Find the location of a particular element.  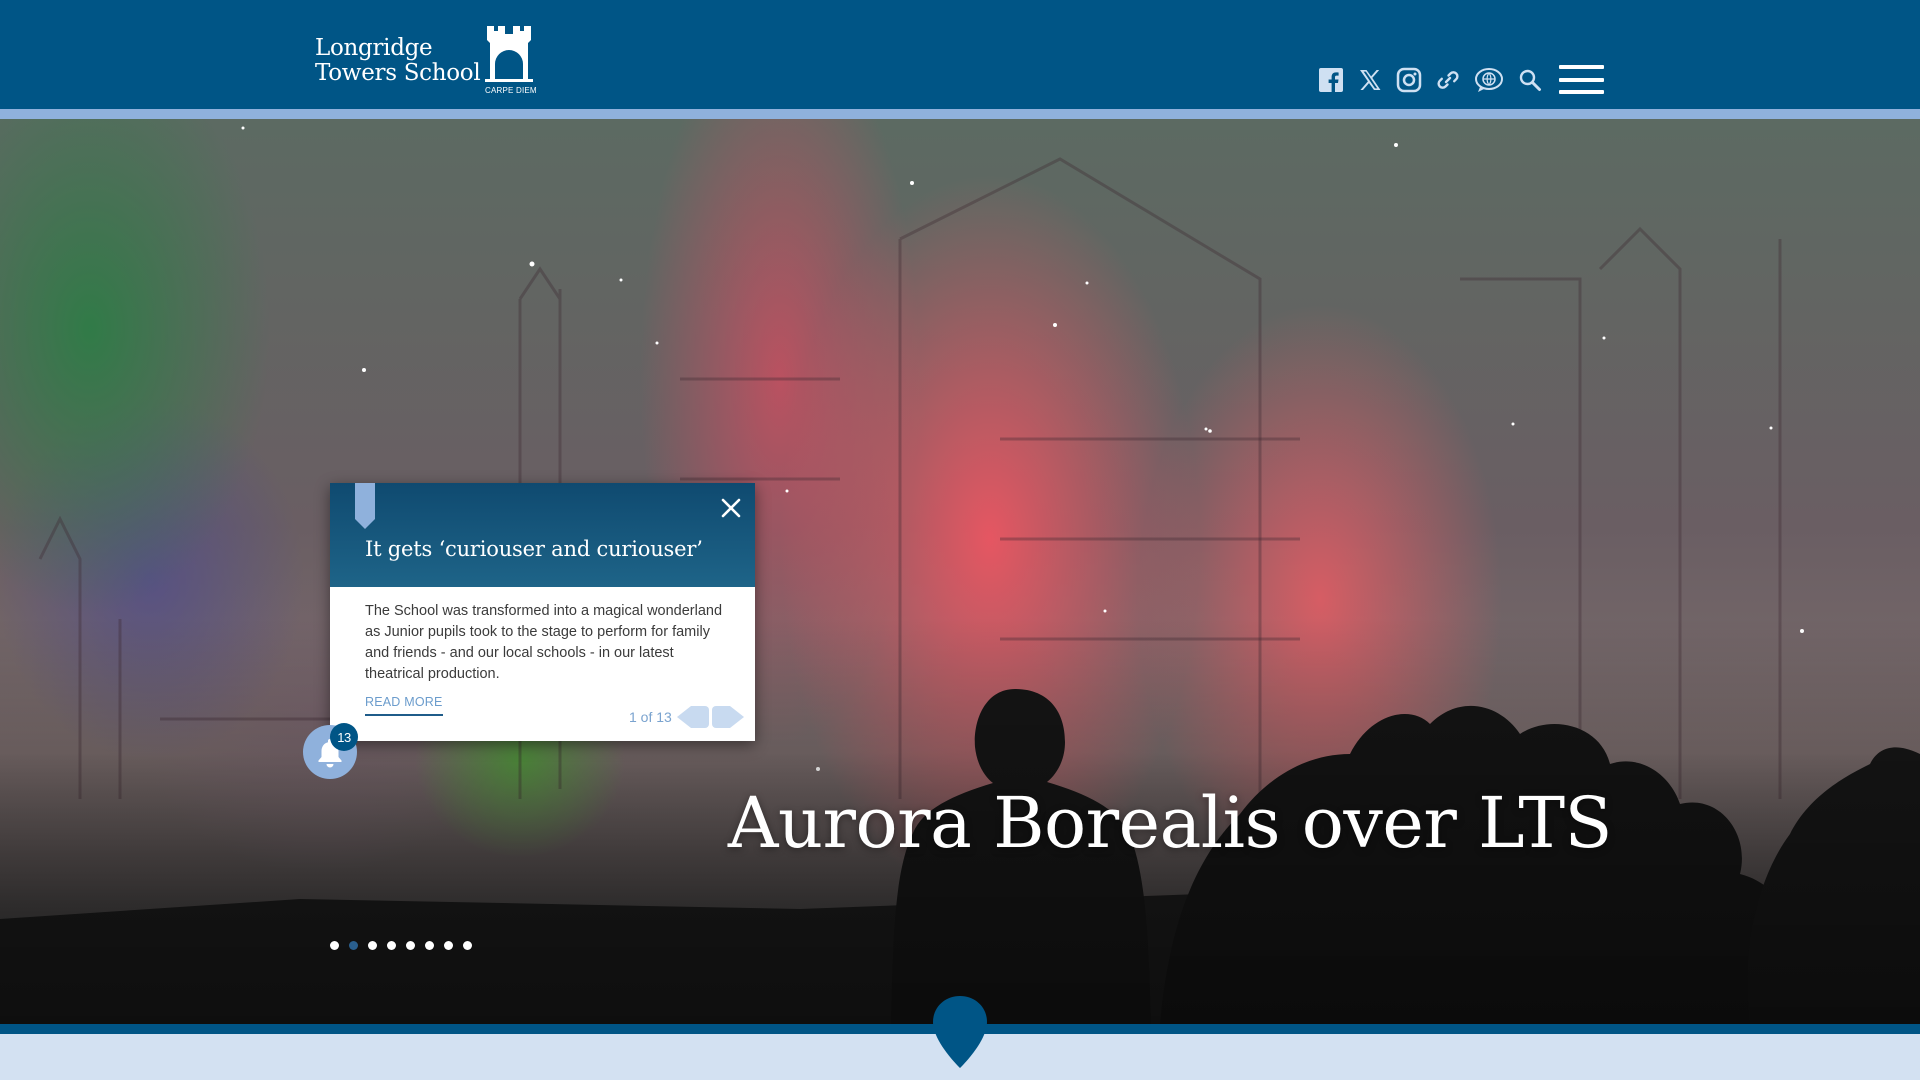

scroll-down-pin-icon is located at coordinates (960, 1034).